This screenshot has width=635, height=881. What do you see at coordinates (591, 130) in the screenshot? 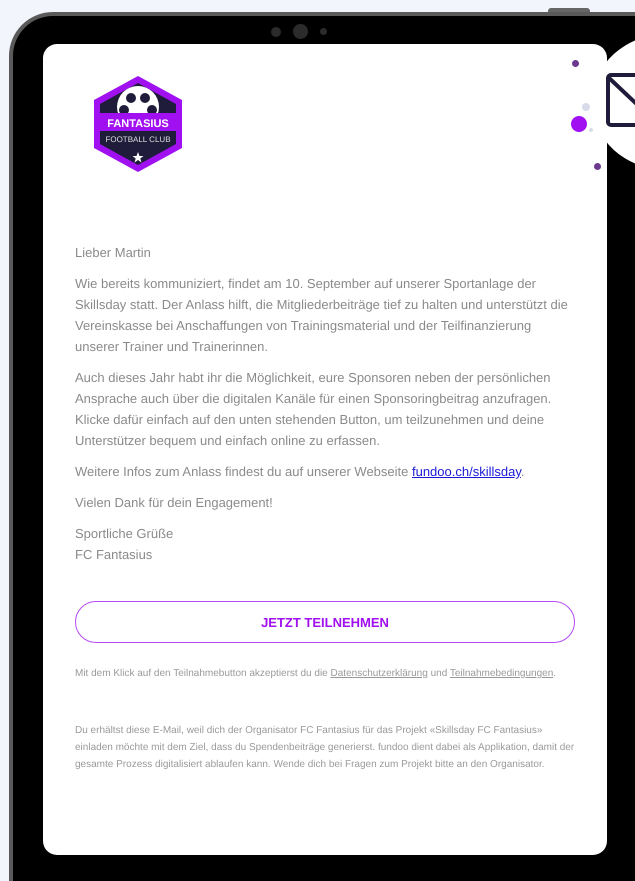
I see `decor-dot` at bounding box center [591, 130].